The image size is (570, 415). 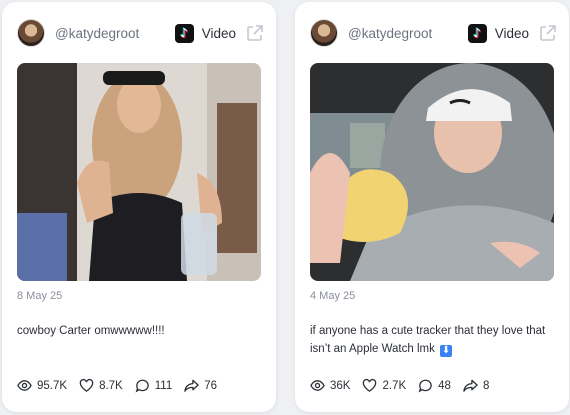 I want to click on comments-stat: 48, so click(x=434, y=385).